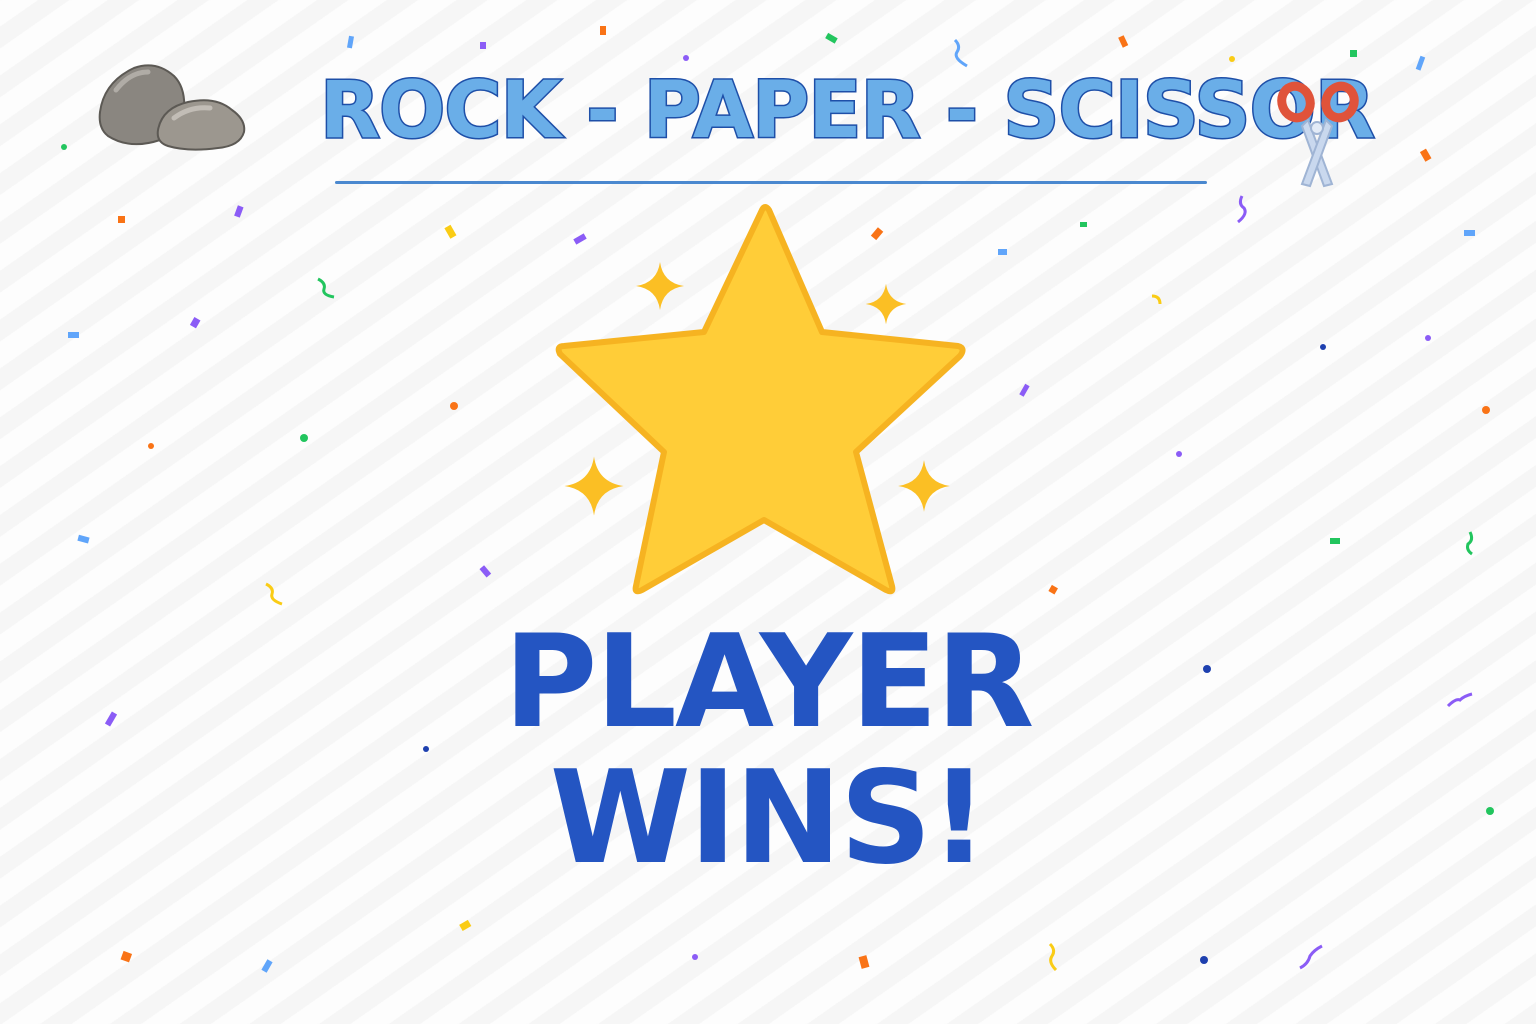 Image resolution: width=1536 pixels, height=1024 pixels. Describe the element at coordinates (769, 818) in the screenshot. I see `result-line-2: WINS!` at that location.